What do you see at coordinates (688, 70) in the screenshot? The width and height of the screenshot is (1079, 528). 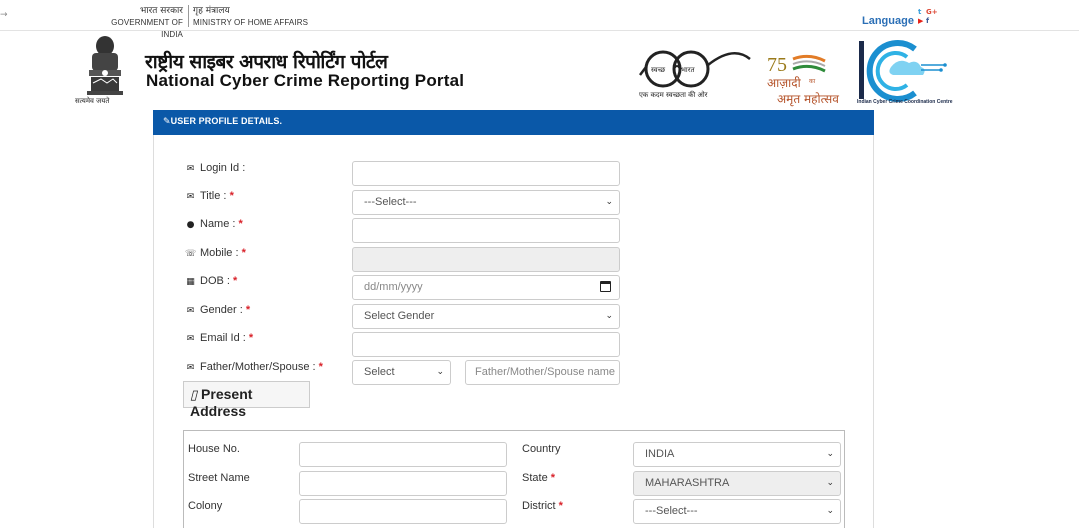 I see `swachh-right-text: भारत` at bounding box center [688, 70].